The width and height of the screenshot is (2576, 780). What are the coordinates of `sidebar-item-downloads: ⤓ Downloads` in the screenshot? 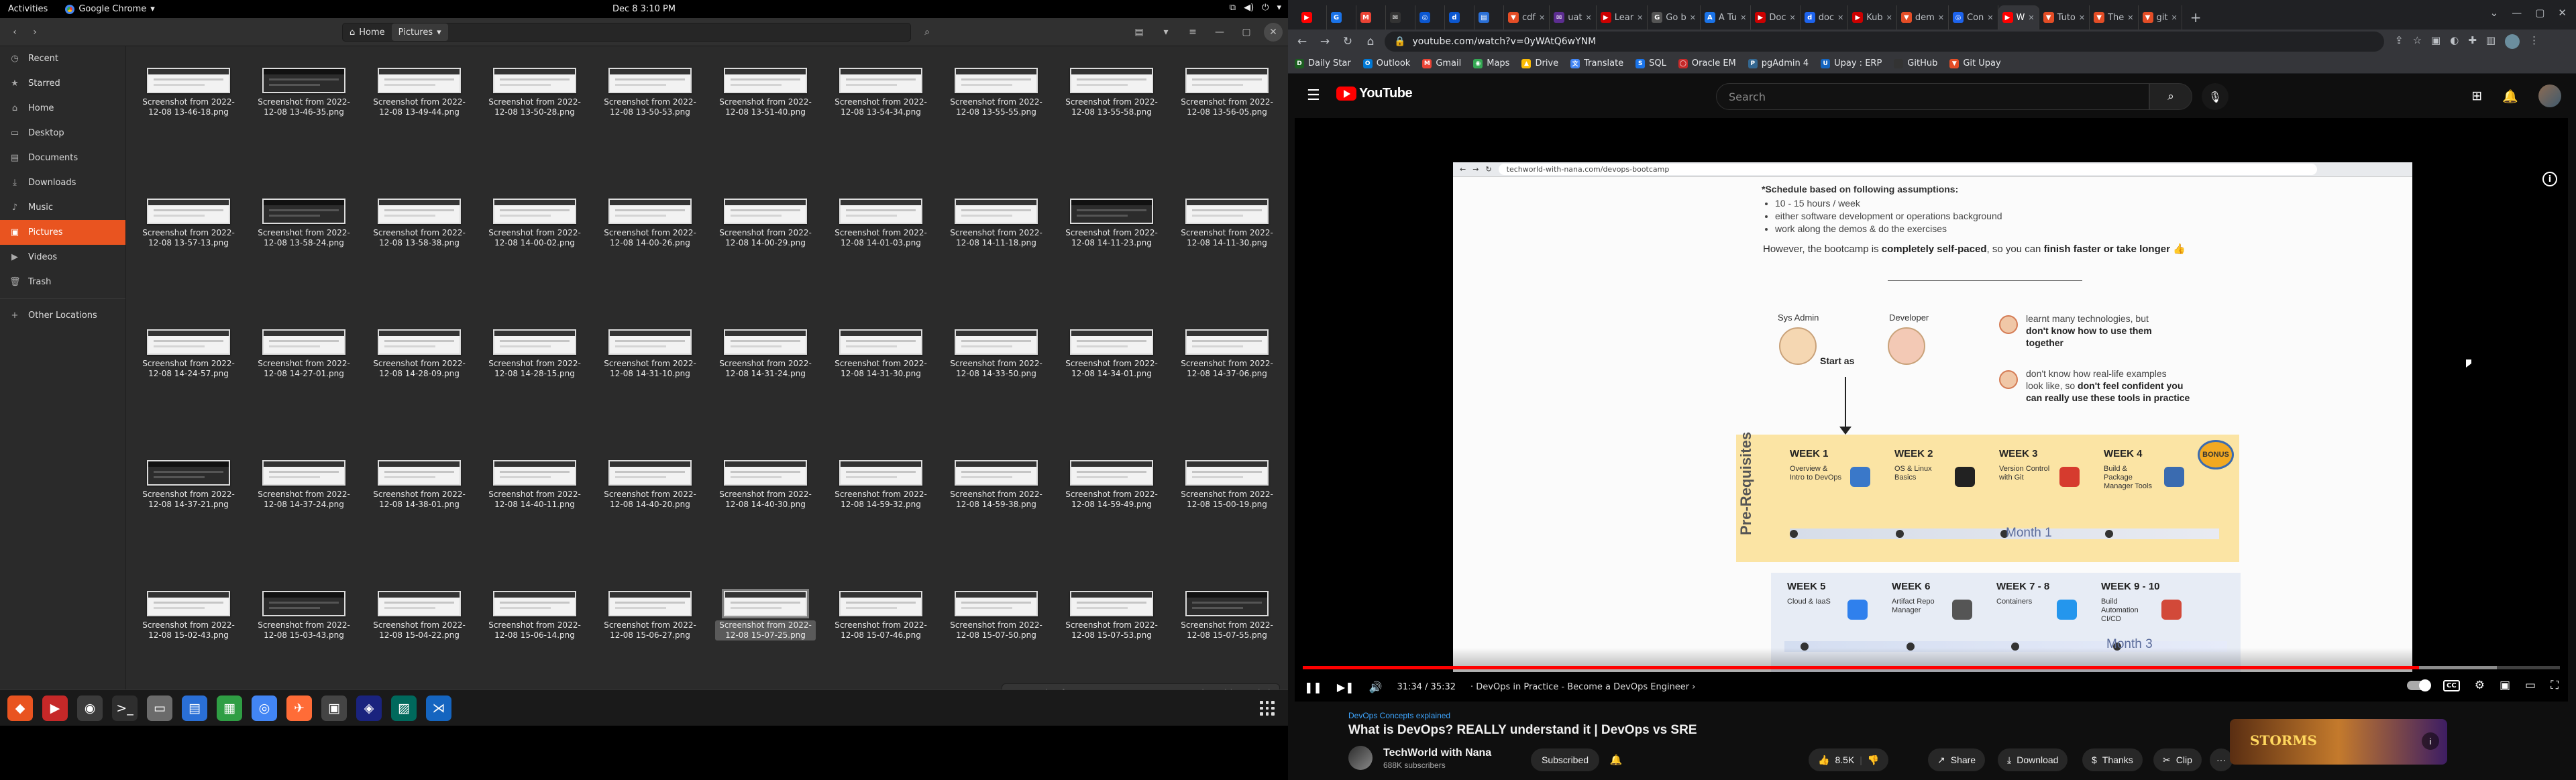 It's located at (62, 182).